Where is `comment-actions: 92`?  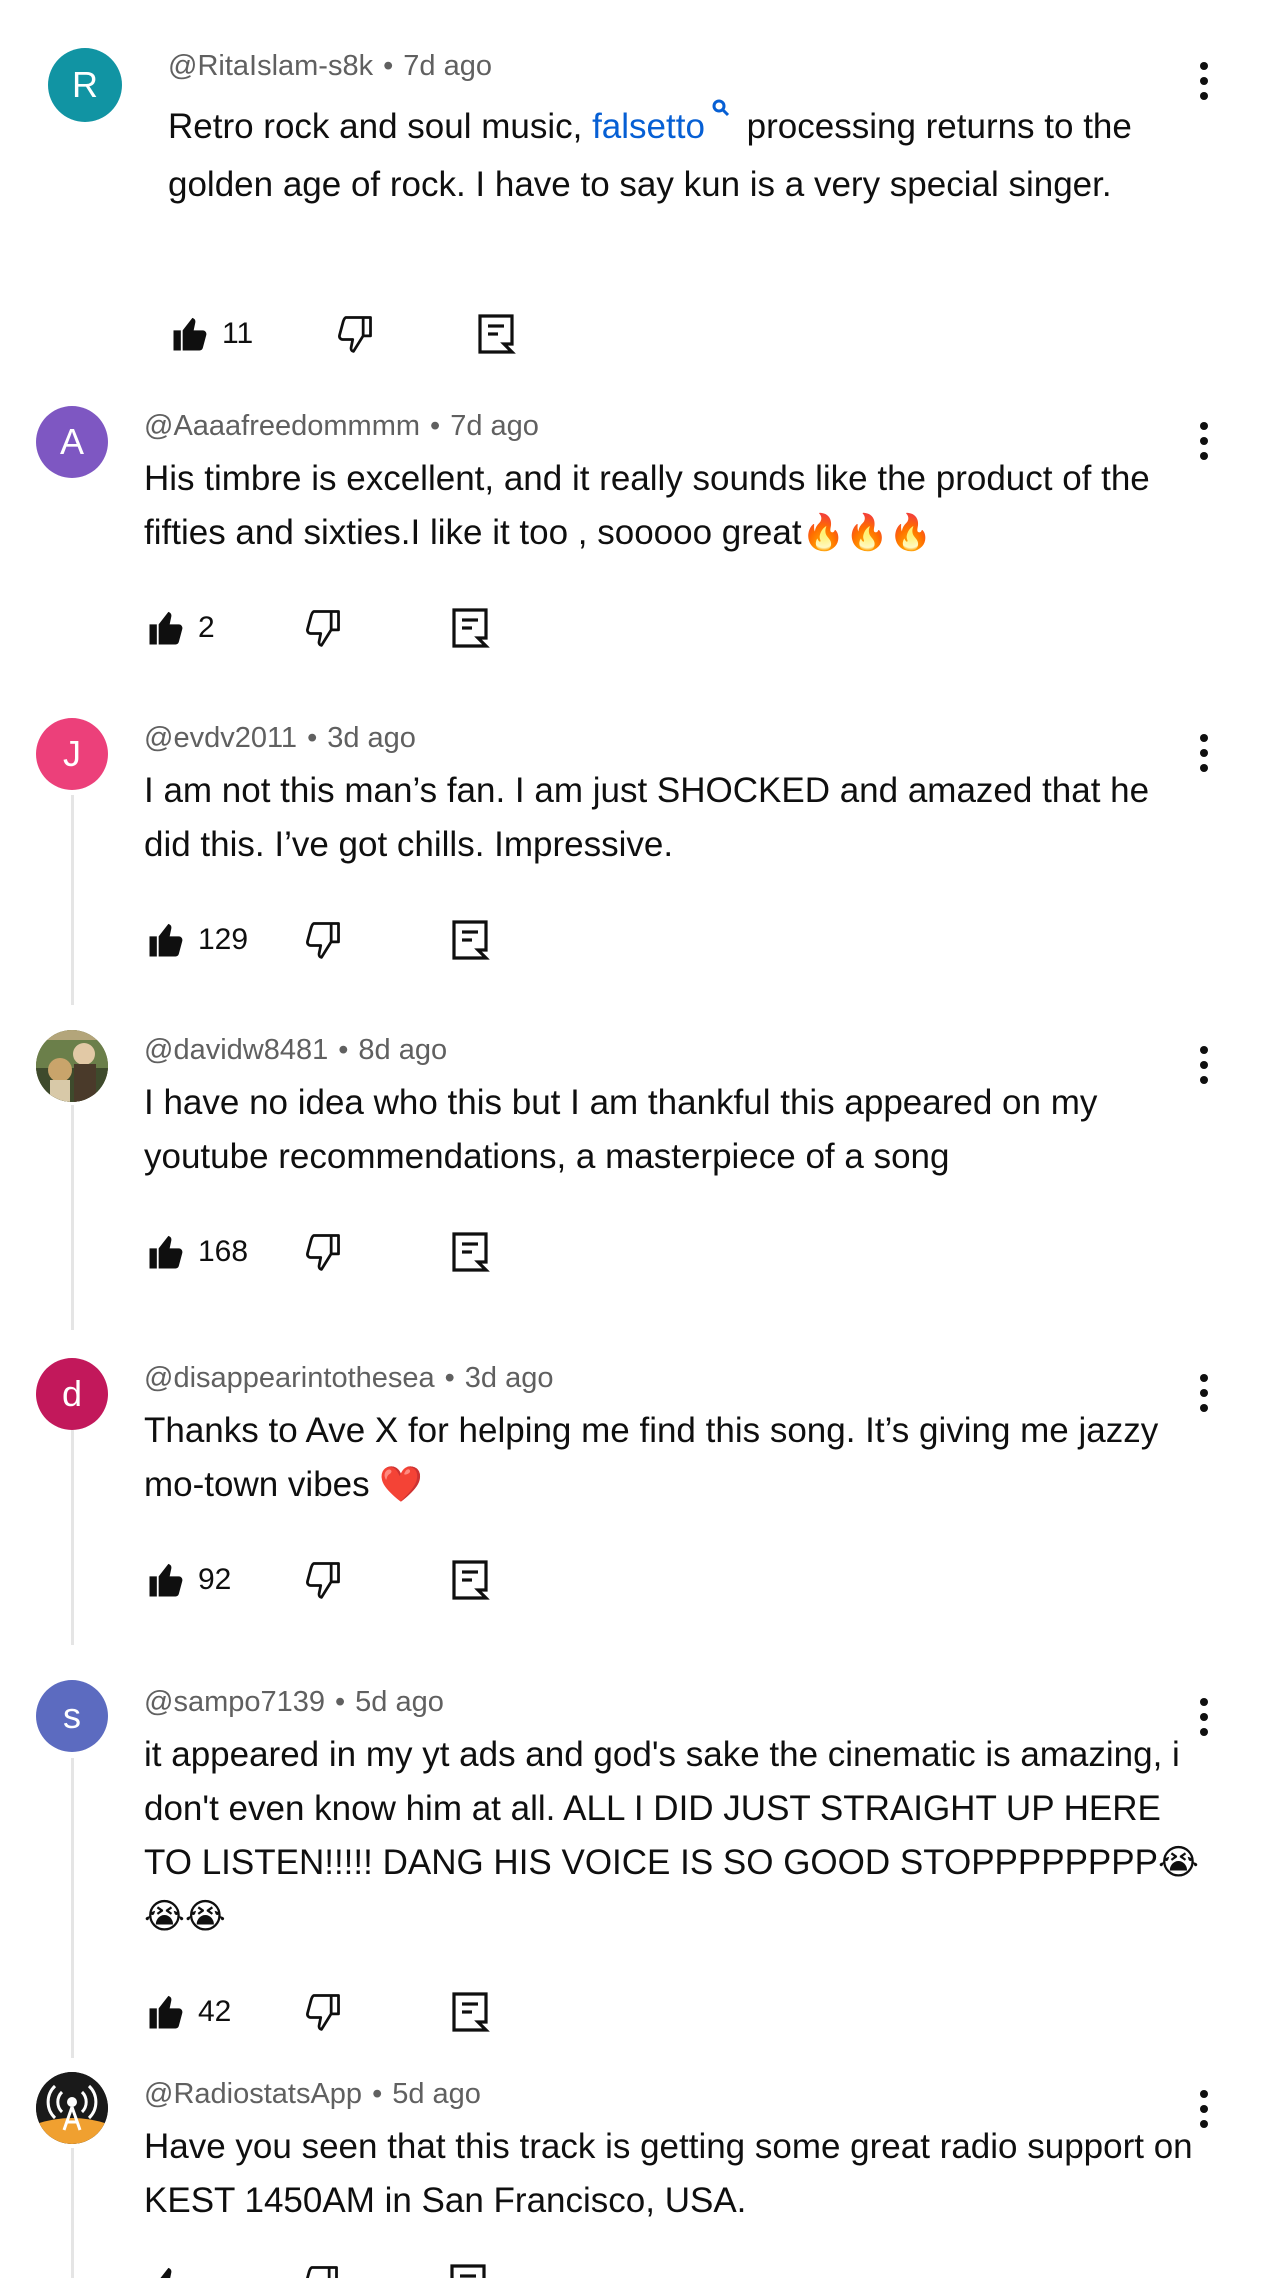 comment-actions: 92 is located at coordinates (317, 1580).